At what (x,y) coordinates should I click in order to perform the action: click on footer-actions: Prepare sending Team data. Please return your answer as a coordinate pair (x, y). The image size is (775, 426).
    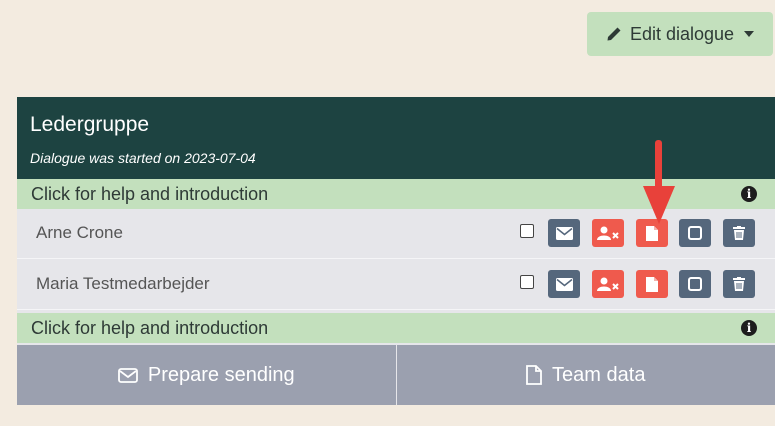
    Looking at the image, I should click on (396, 375).